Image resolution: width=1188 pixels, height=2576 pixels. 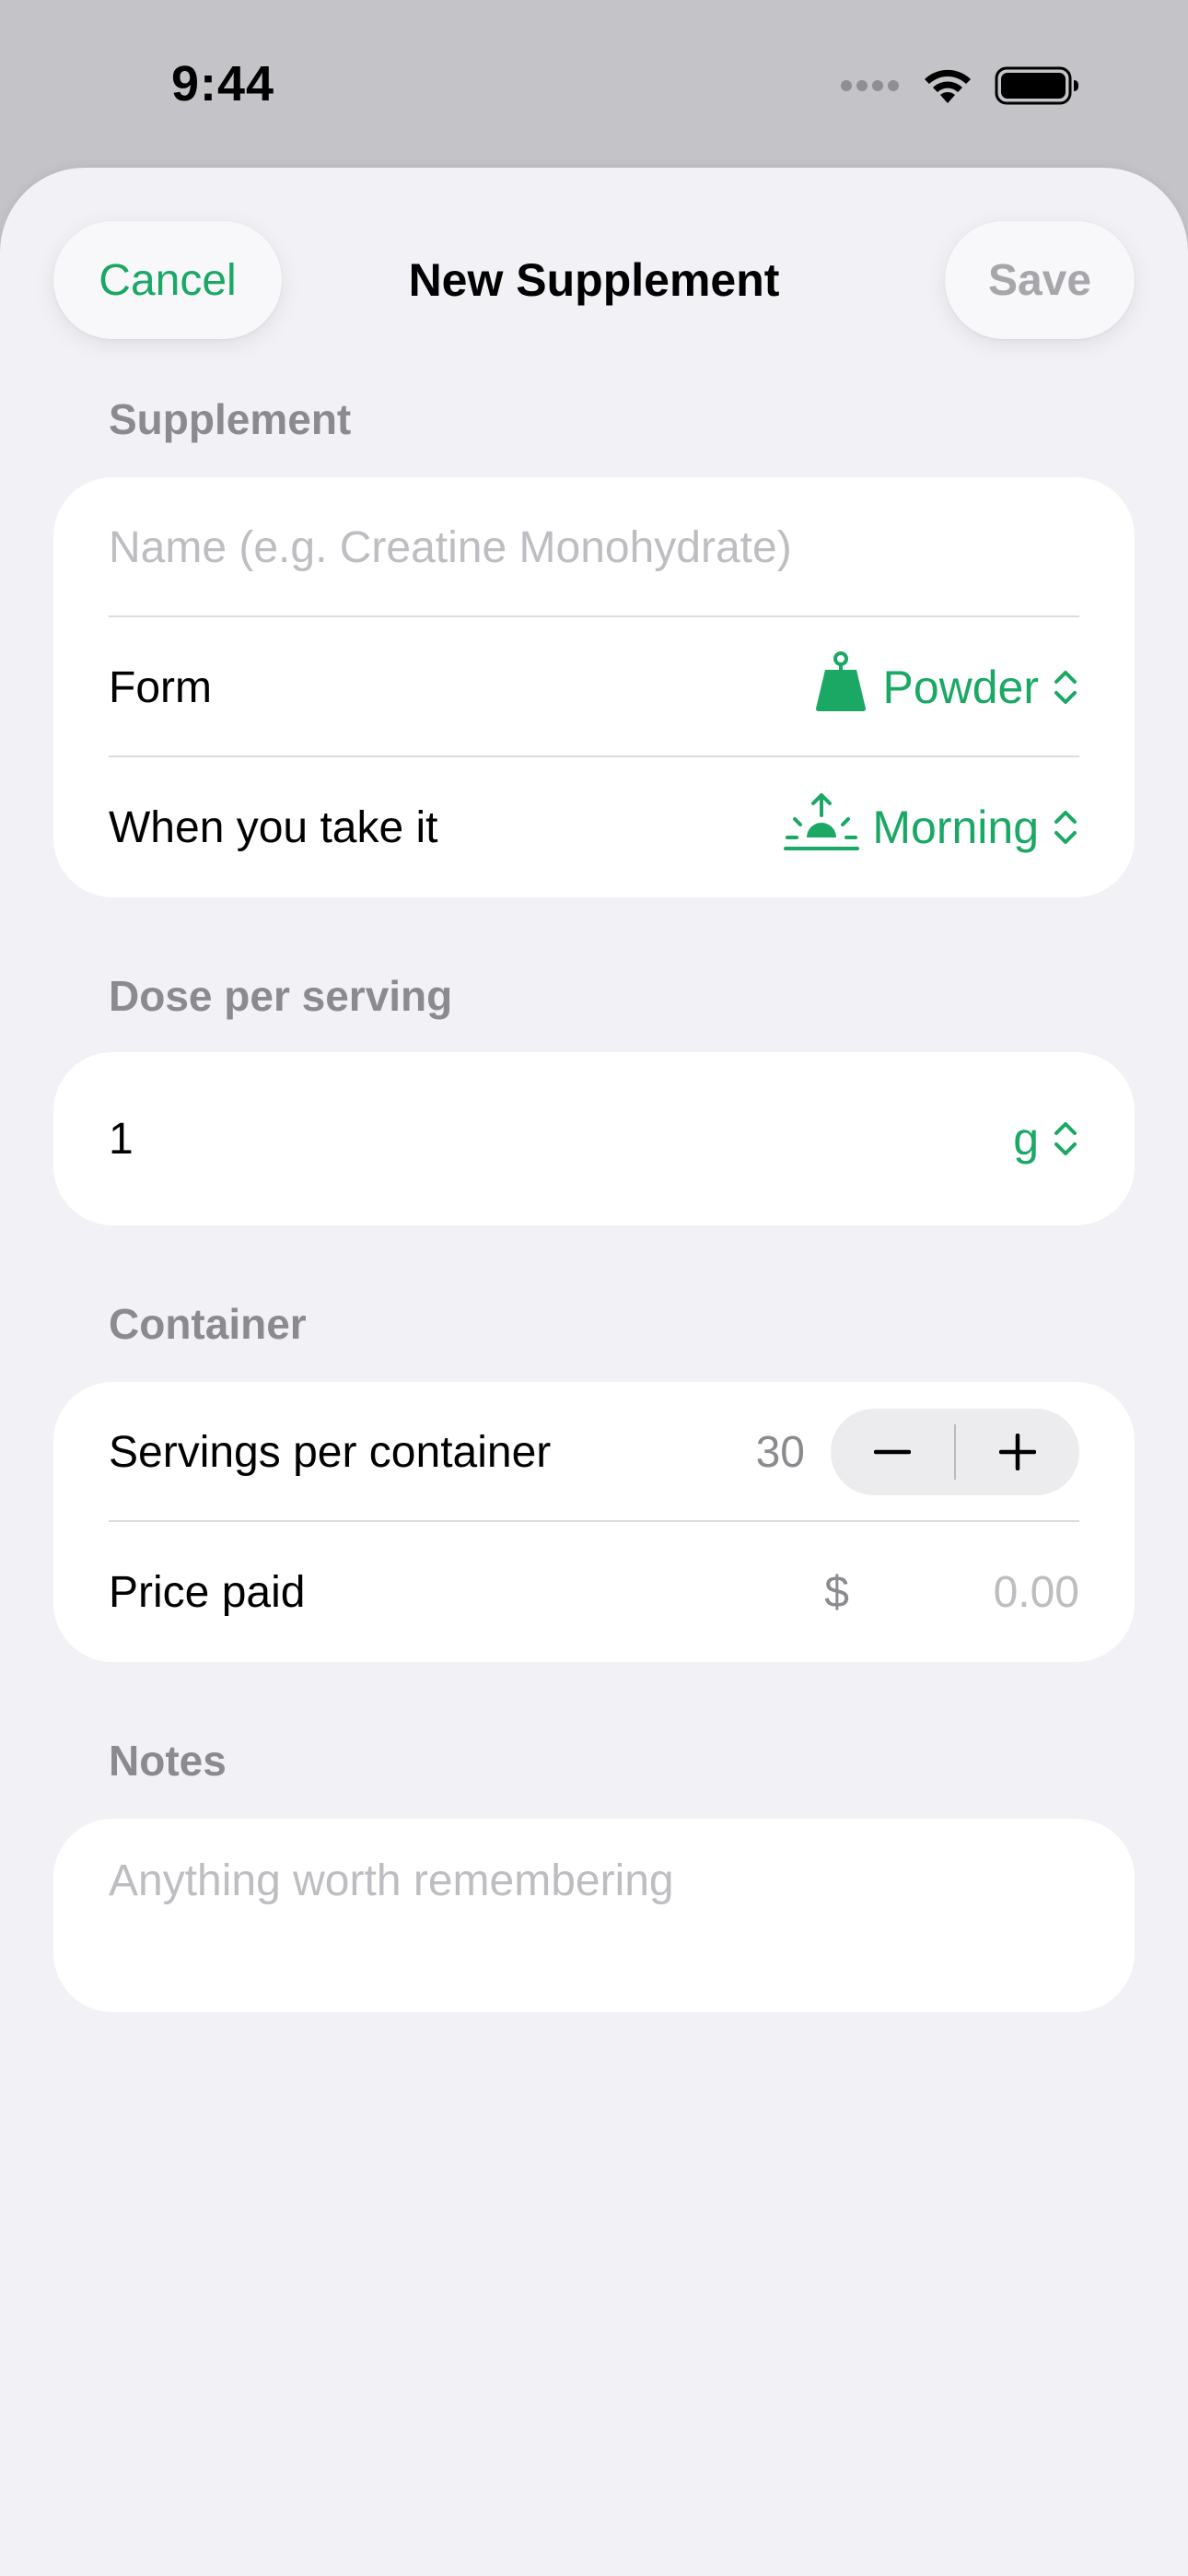 What do you see at coordinates (961, 687) in the screenshot?
I see `form-value: Powder` at bounding box center [961, 687].